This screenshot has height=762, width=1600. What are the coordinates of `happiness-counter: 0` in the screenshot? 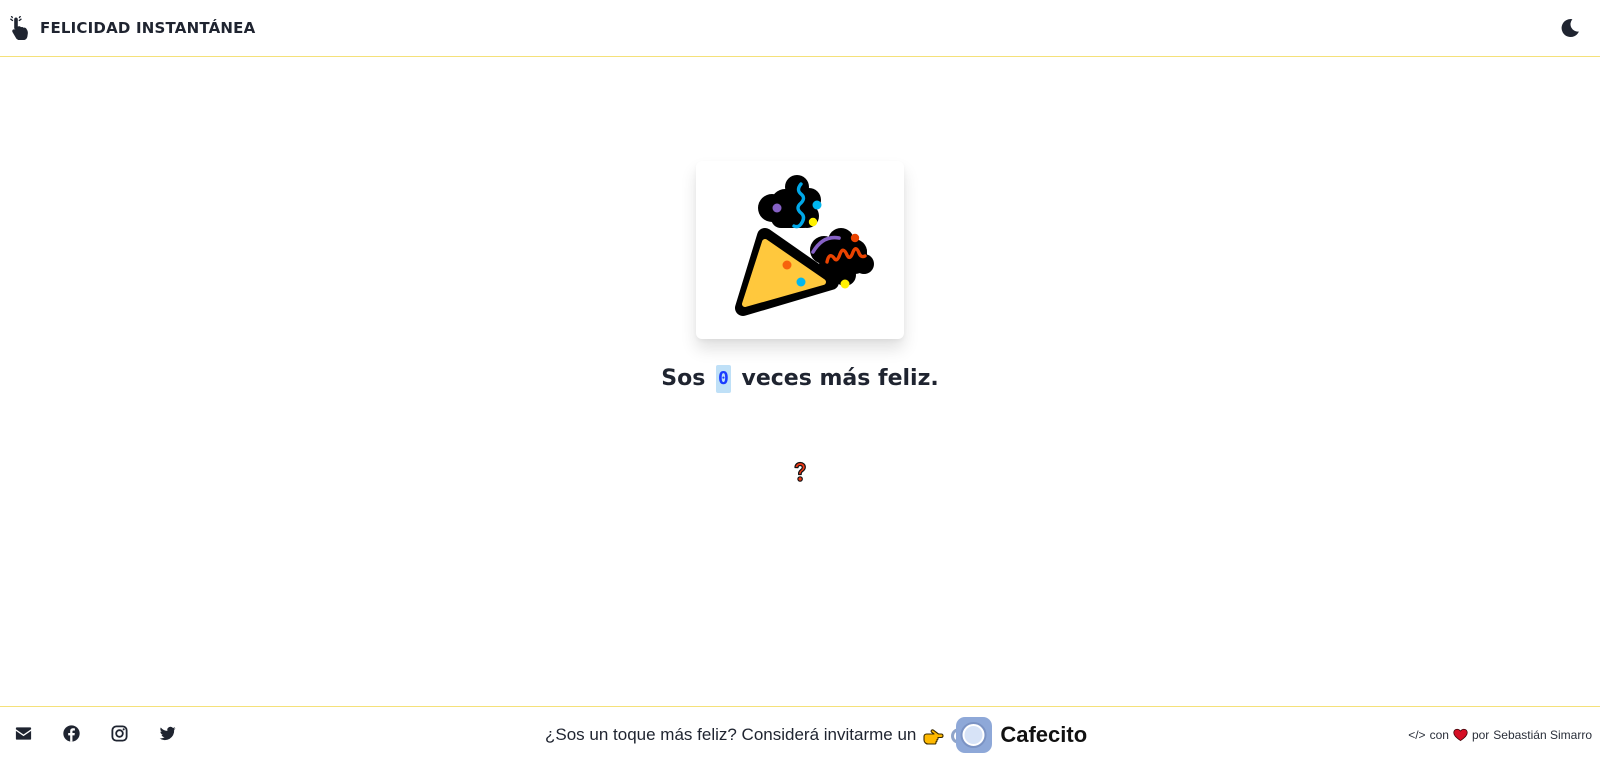 It's located at (723, 379).